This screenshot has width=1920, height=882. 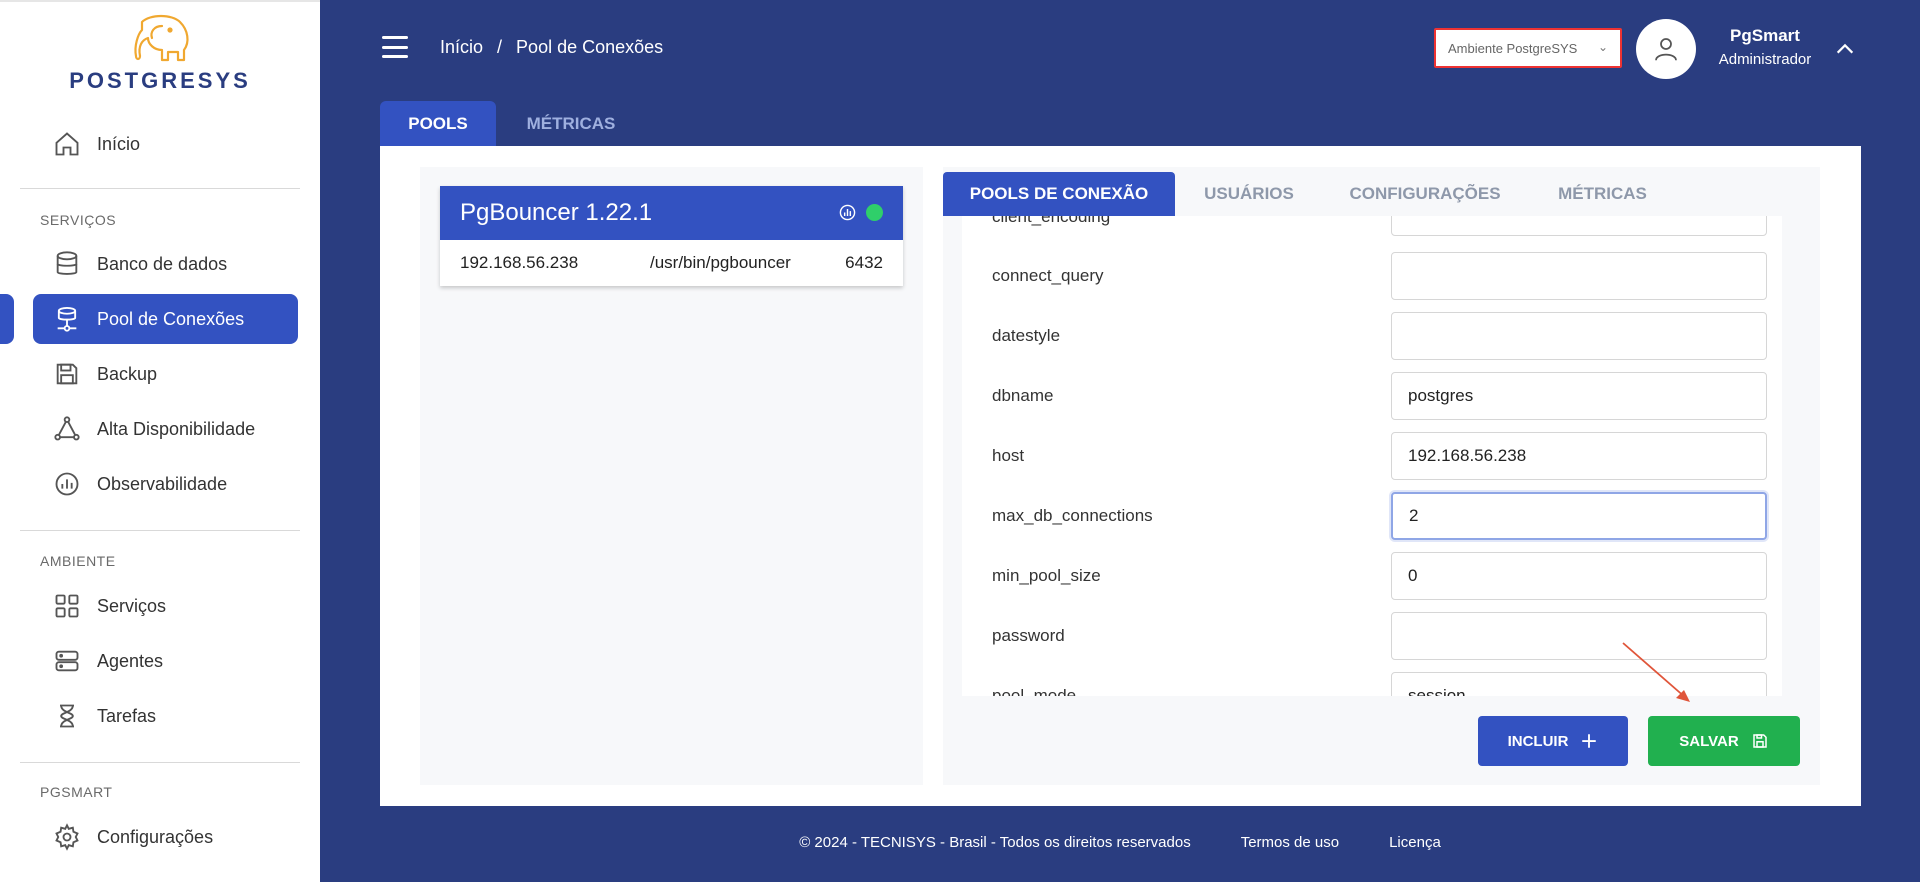 I want to click on logo-text: POSTGRESYS, so click(x=160, y=80).